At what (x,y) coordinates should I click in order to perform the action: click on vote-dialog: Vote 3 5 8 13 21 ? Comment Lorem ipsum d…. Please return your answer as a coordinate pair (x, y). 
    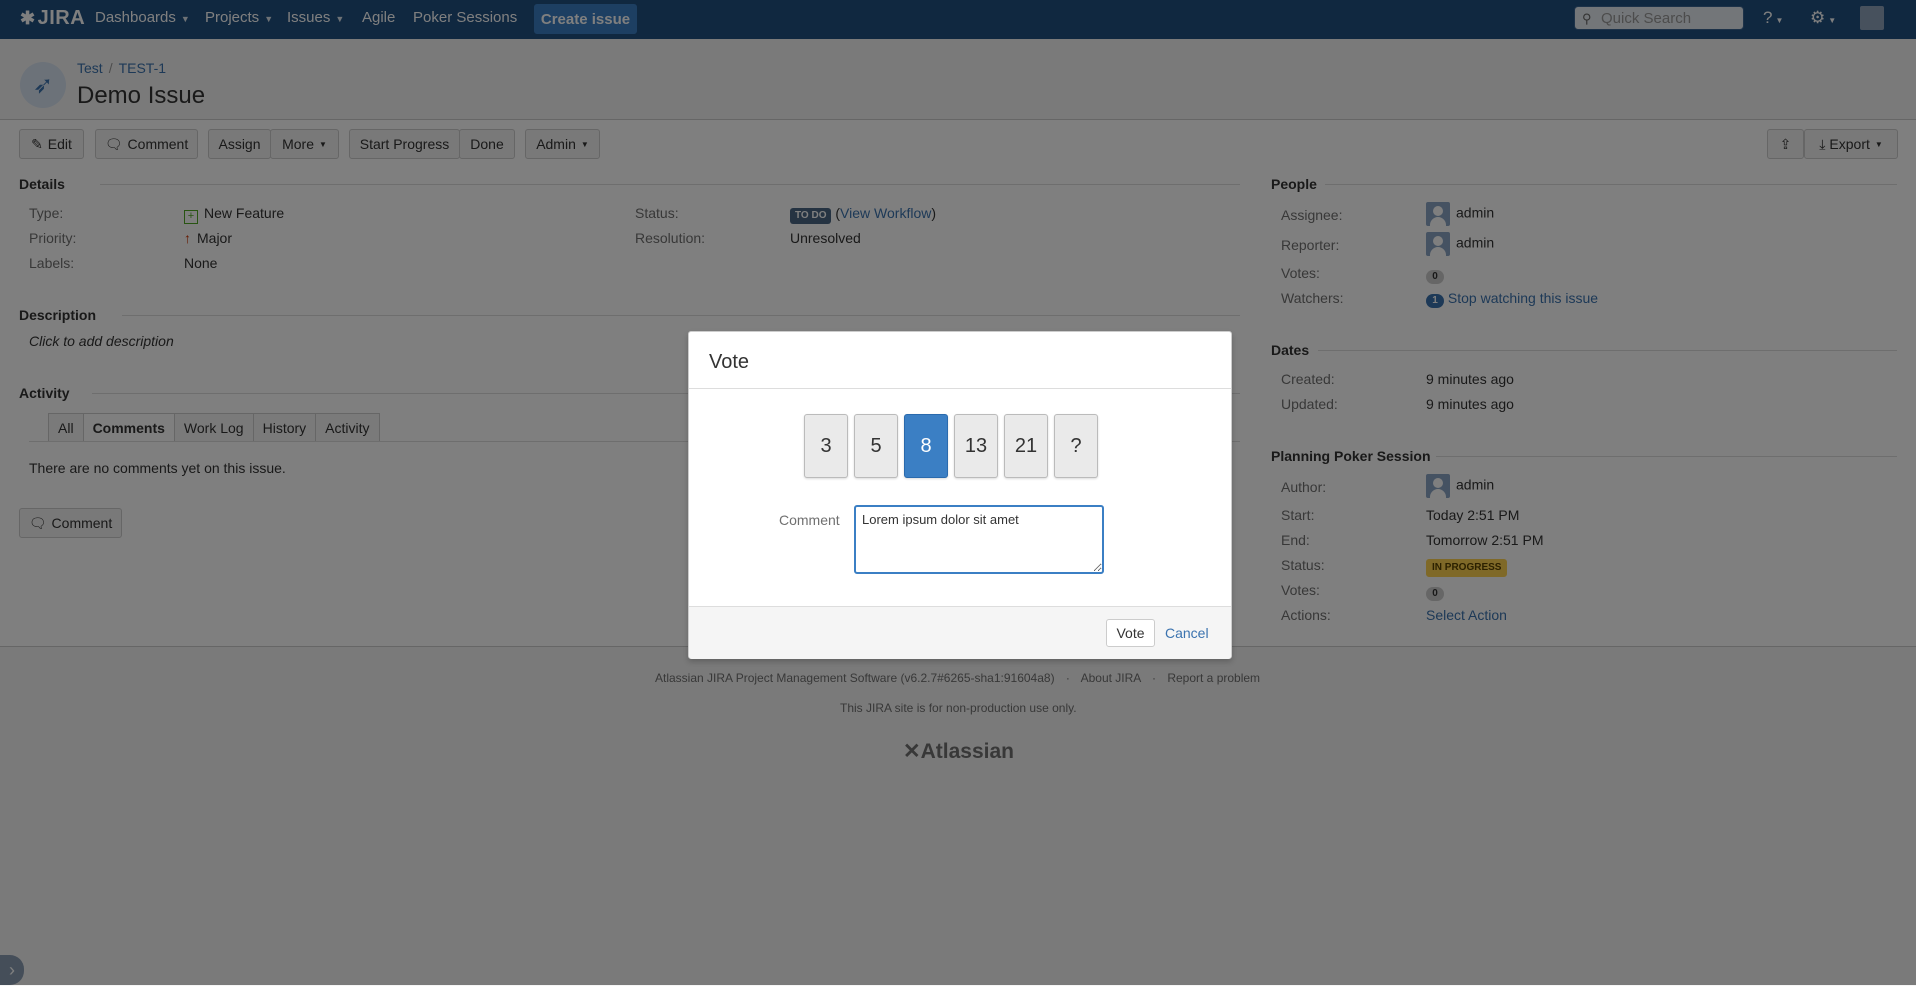
    Looking at the image, I should click on (960, 495).